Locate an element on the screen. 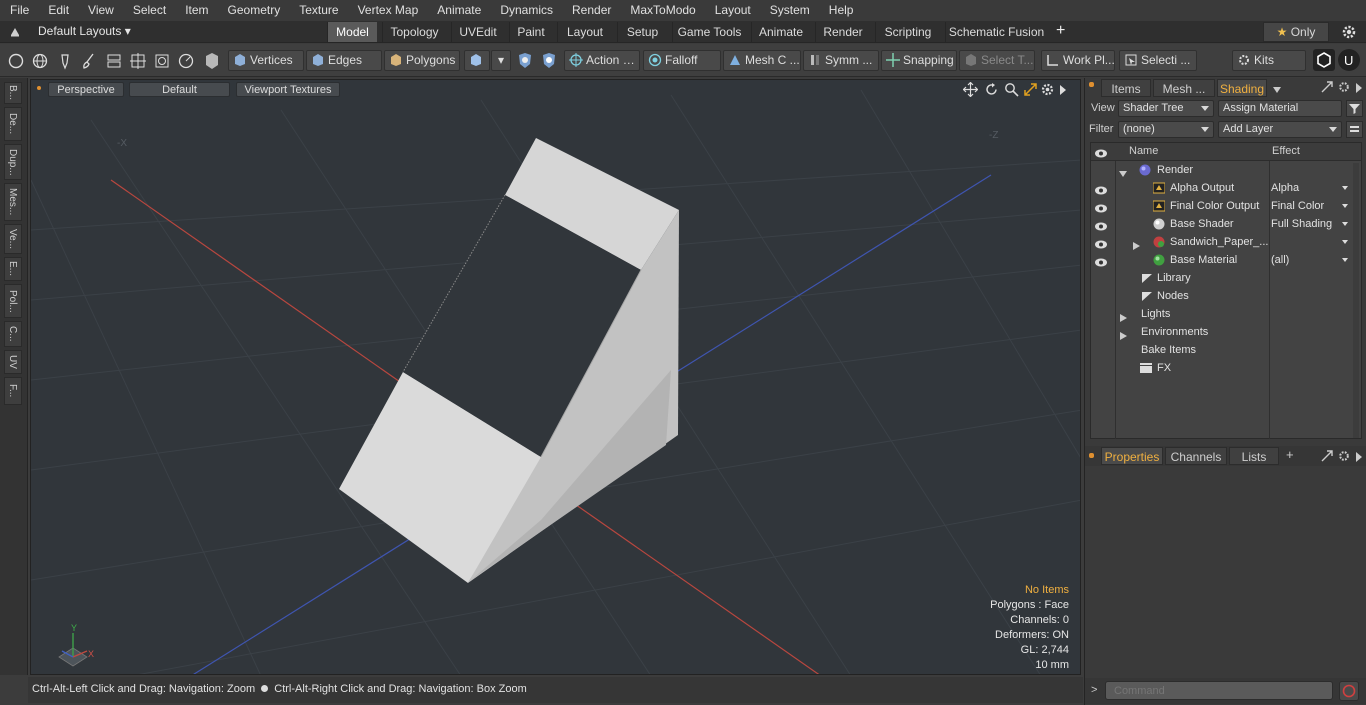 This screenshot has width=1366, height=705. tab-paint: Paint is located at coordinates (530, 32).